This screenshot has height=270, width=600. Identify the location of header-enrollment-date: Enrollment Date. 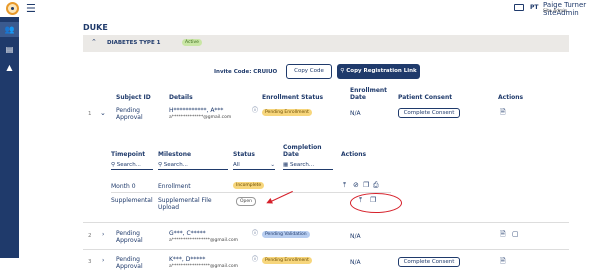
(369, 94).